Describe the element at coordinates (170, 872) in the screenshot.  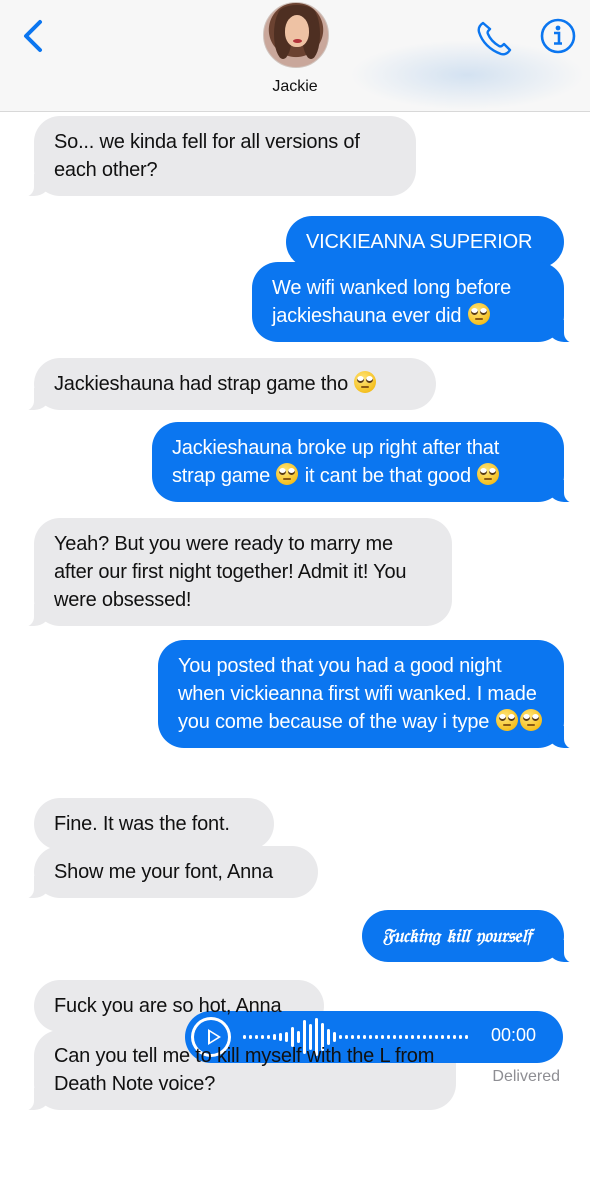
I see `incoming-message: Show me your font, Anna` at that location.